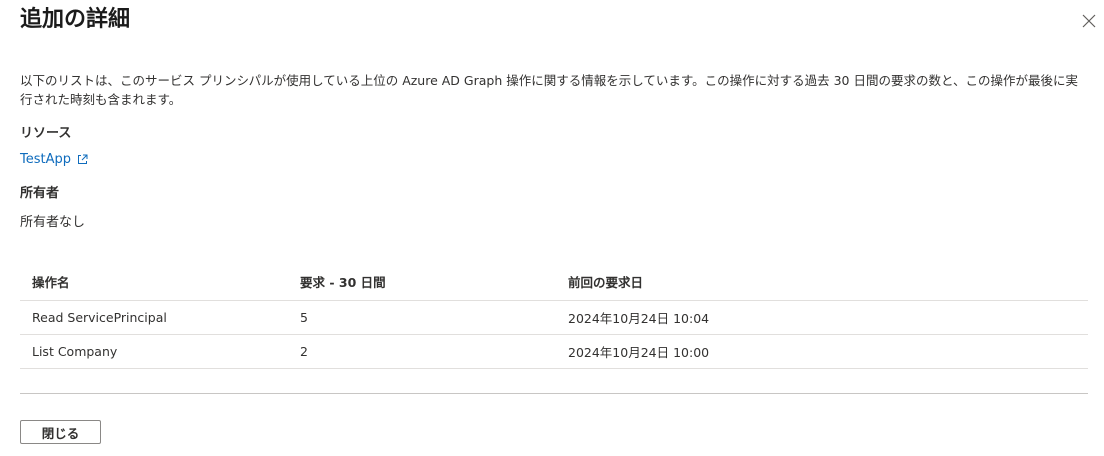  I want to click on close-panel-button, so click(1089, 21).